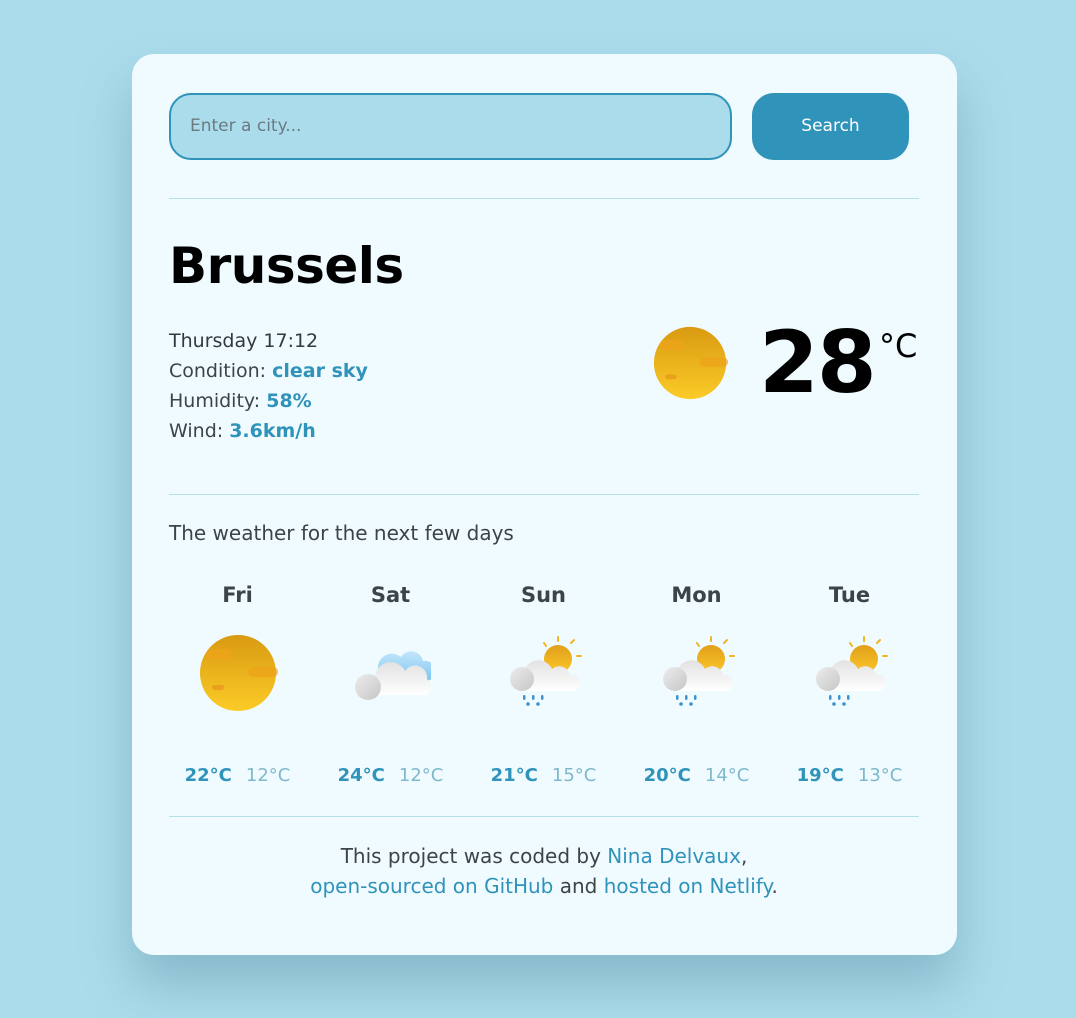 The height and width of the screenshot is (1018, 1076). Describe the element at coordinates (474, 856) in the screenshot. I see `footer-text: This project was coded by` at that location.